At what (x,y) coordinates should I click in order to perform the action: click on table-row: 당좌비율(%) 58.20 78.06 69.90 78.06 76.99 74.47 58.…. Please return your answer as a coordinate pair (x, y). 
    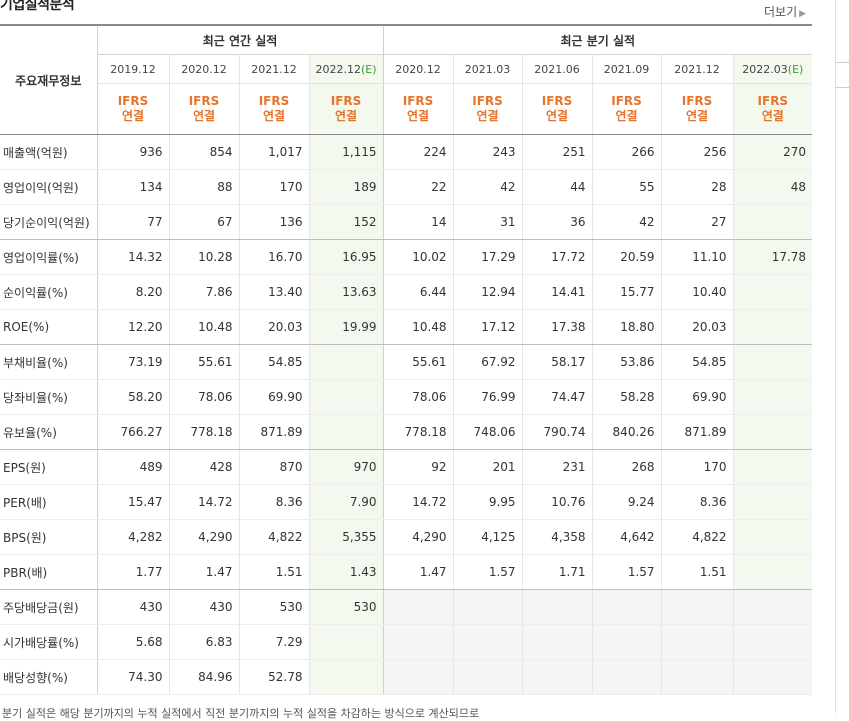
    Looking at the image, I should click on (406, 397).